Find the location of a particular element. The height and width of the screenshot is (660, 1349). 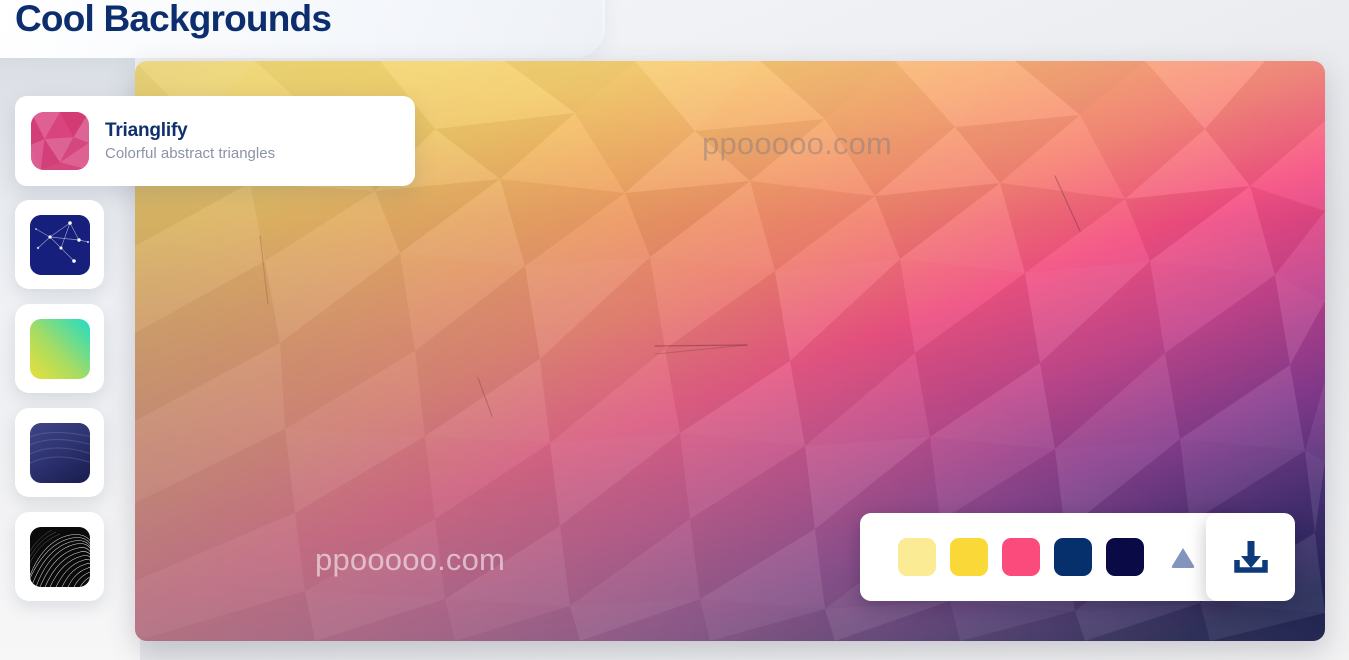

fog-mesh-icon is located at coordinates (59, 452).